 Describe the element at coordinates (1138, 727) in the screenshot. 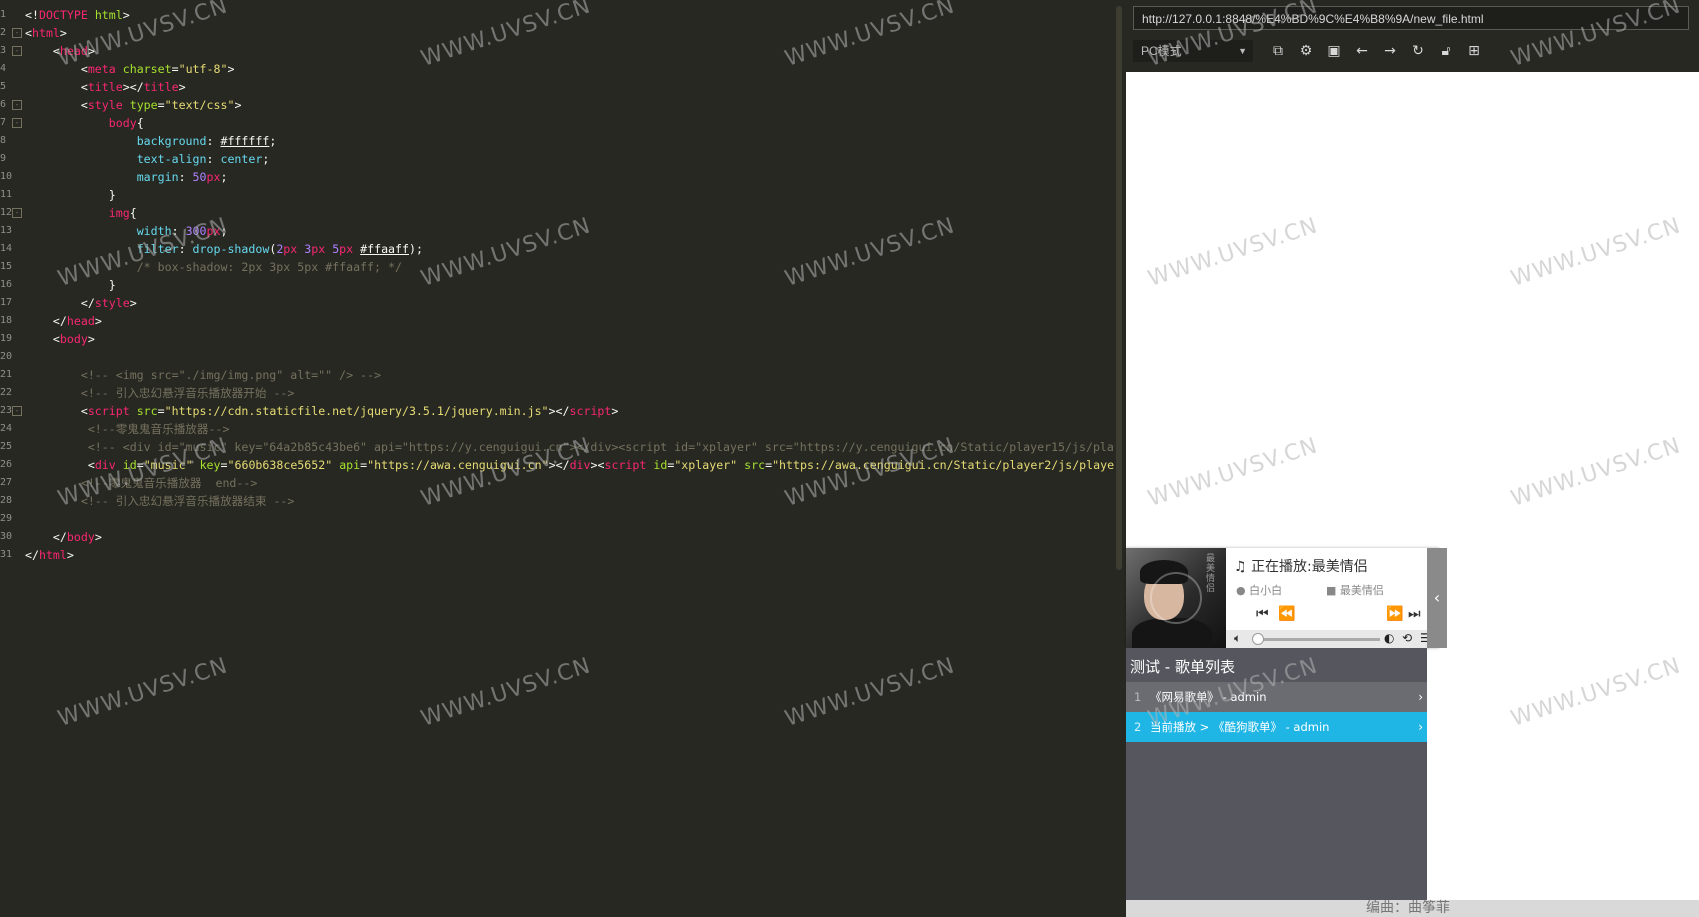

I see `playlist-item-number: 2` at that location.